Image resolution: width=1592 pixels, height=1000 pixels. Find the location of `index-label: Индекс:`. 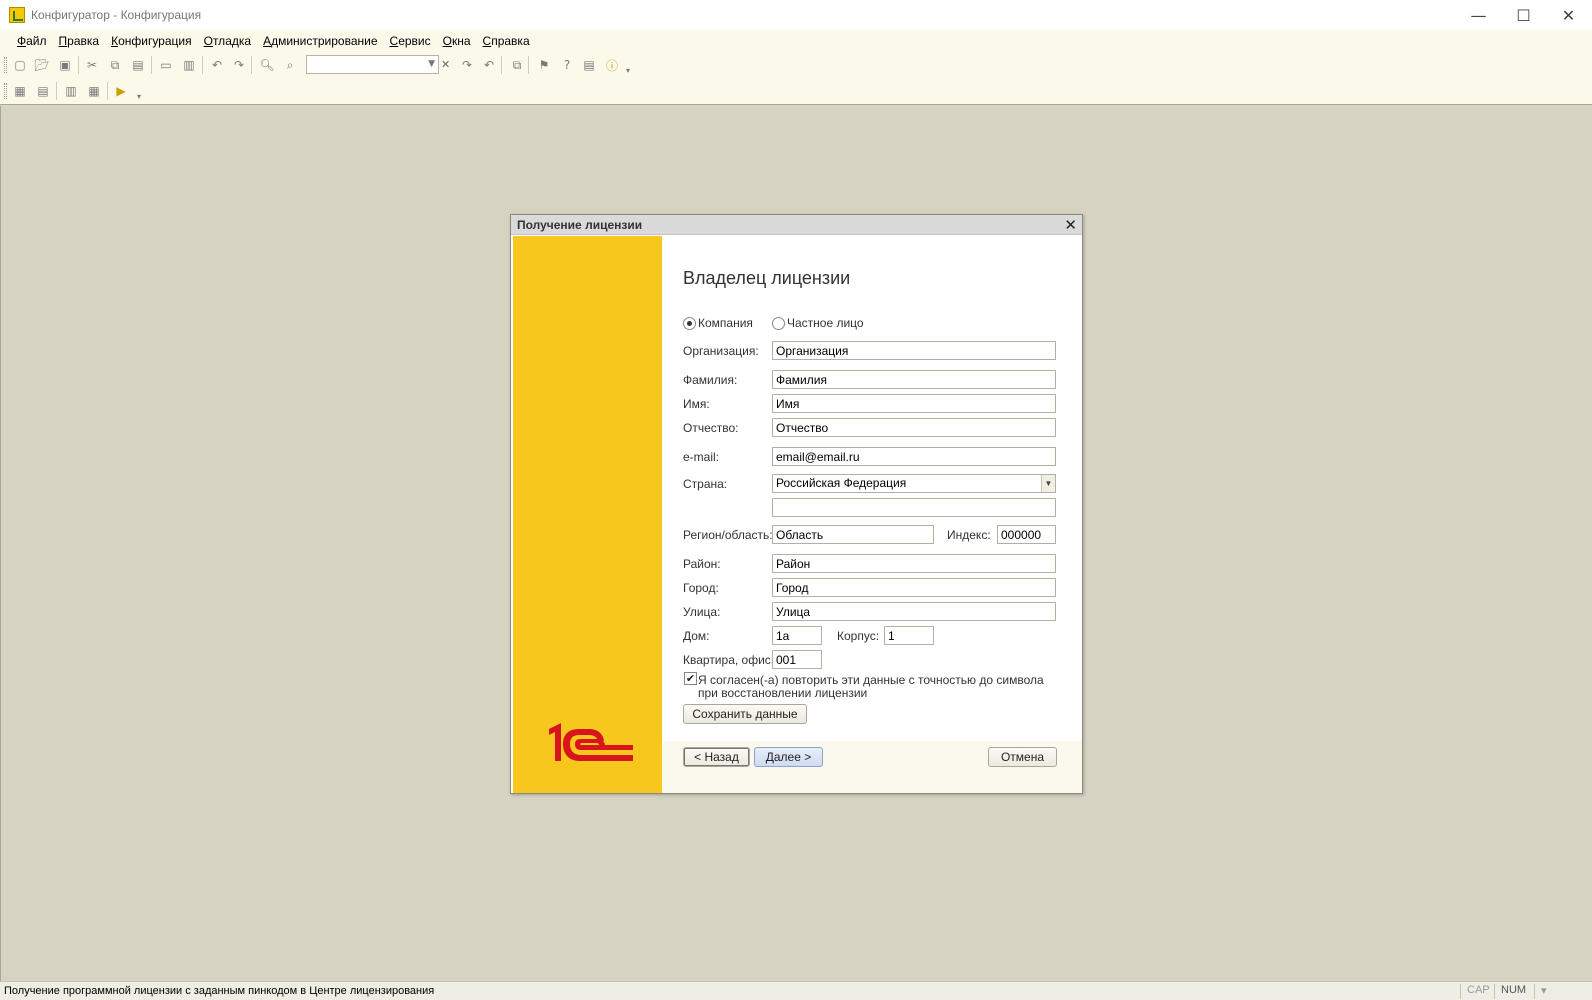

index-label: Индекс: is located at coordinates (969, 535).